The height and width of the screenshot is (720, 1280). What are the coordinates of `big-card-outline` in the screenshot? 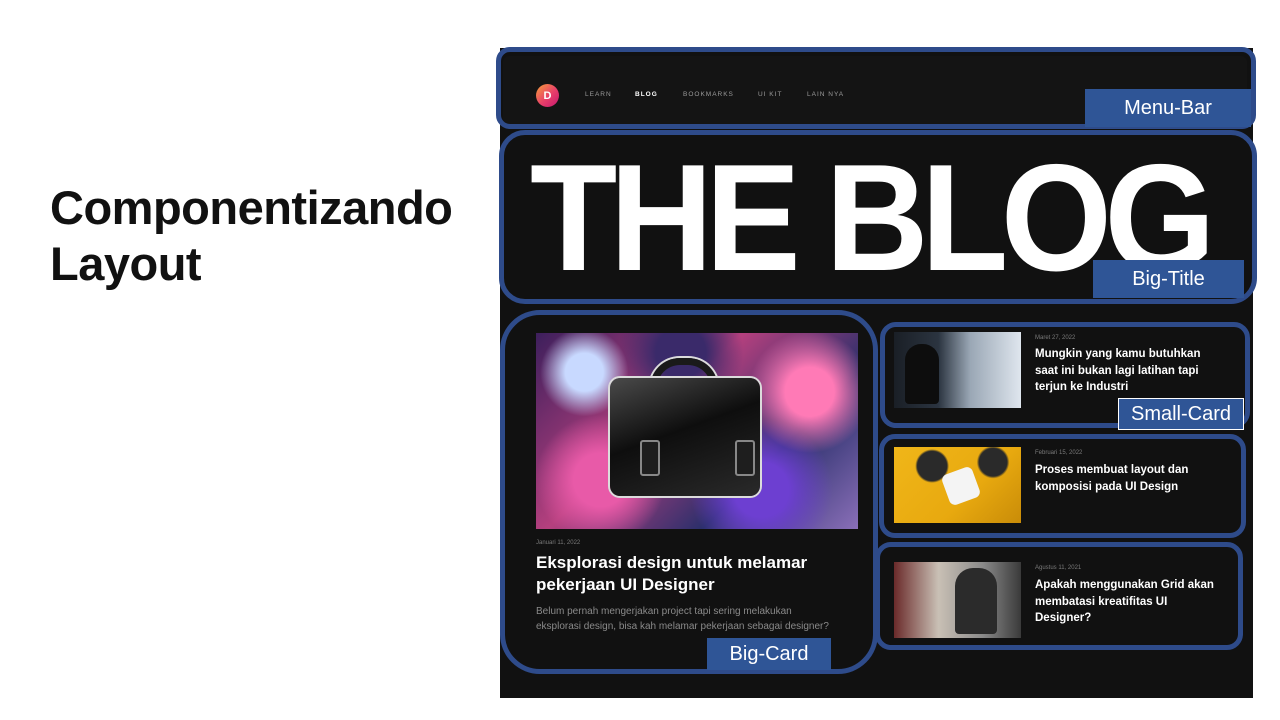 It's located at (689, 492).